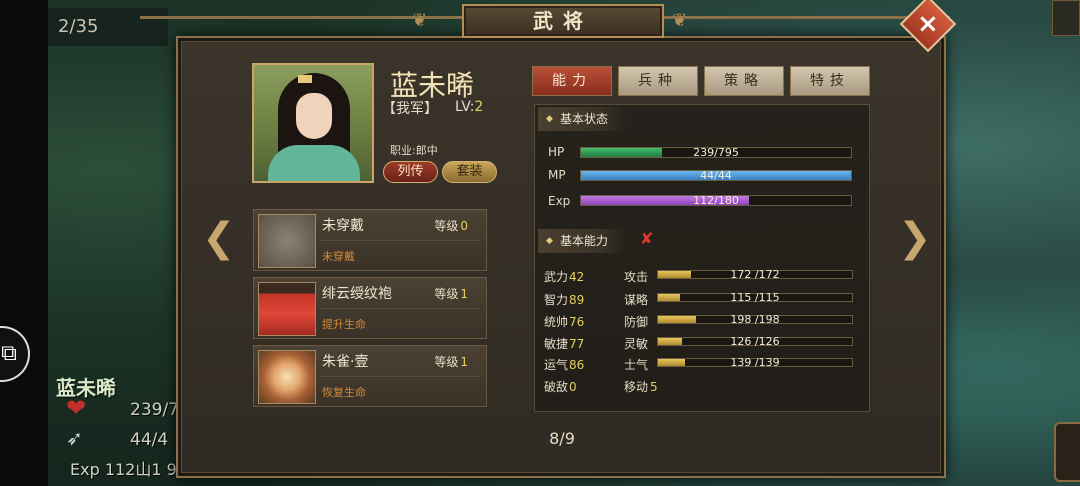  What do you see at coordinates (564, 300) in the screenshot?
I see `attr-row-primary: 智力89` at bounding box center [564, 300].